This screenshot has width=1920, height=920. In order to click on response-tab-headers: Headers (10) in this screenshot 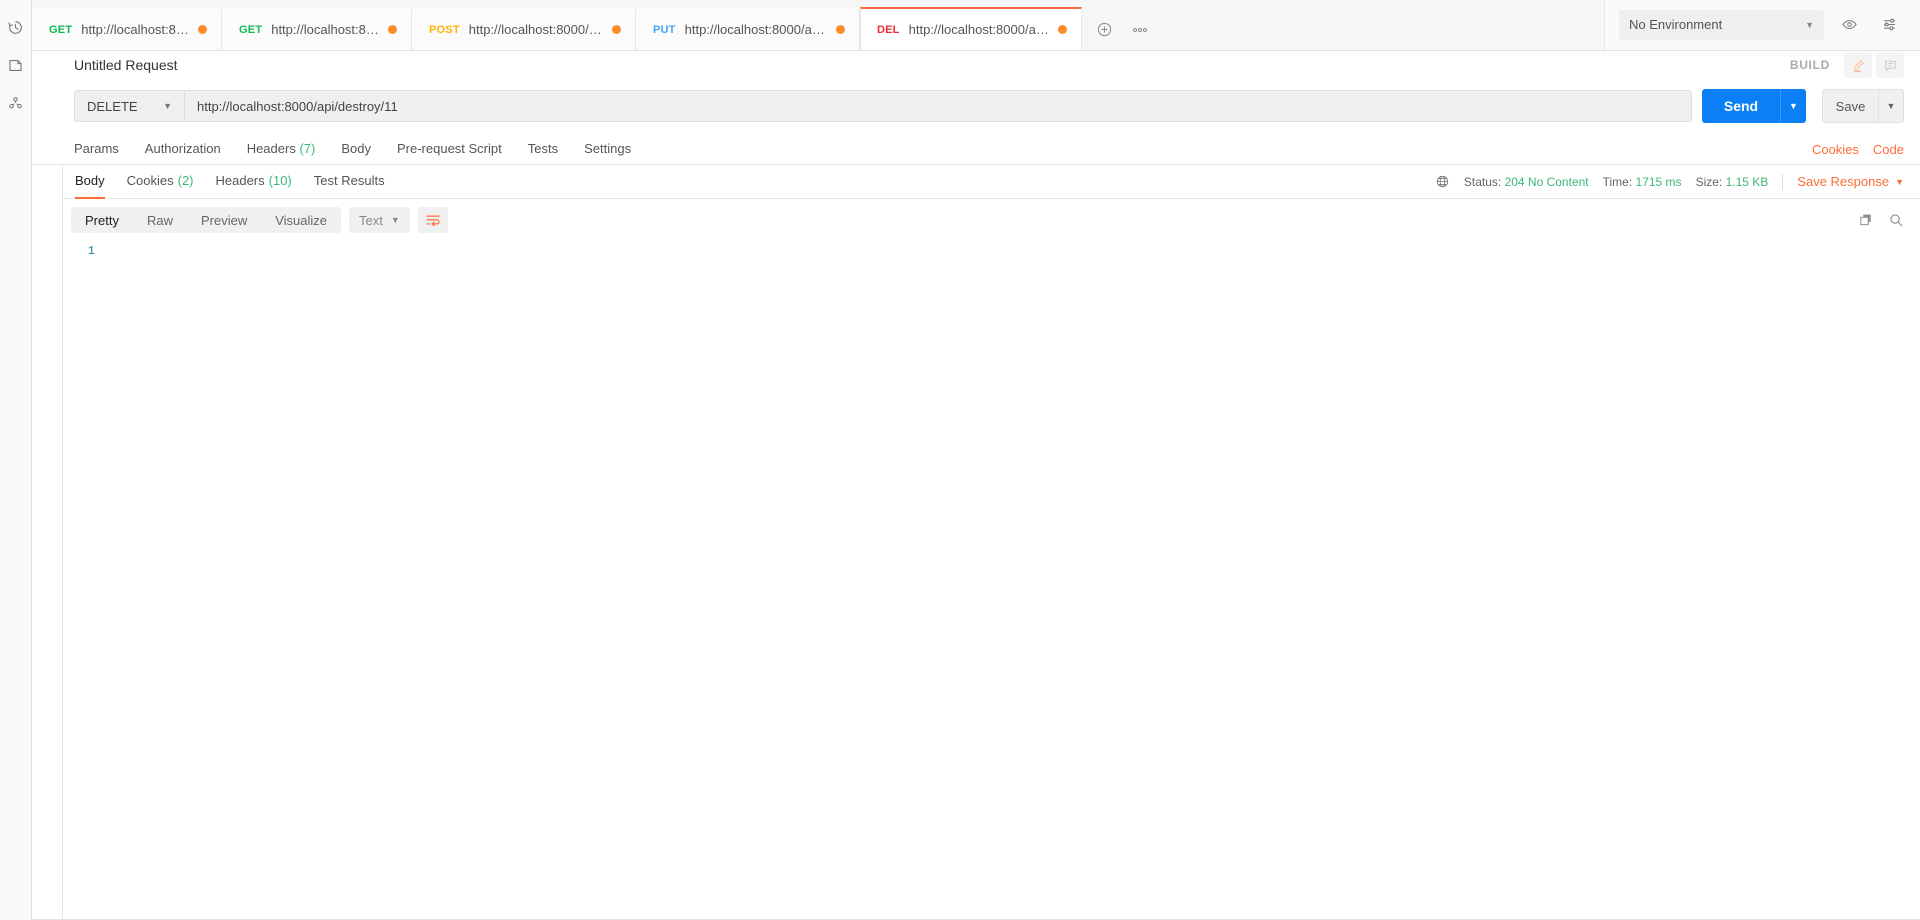, I will do `click(254, 182)`.